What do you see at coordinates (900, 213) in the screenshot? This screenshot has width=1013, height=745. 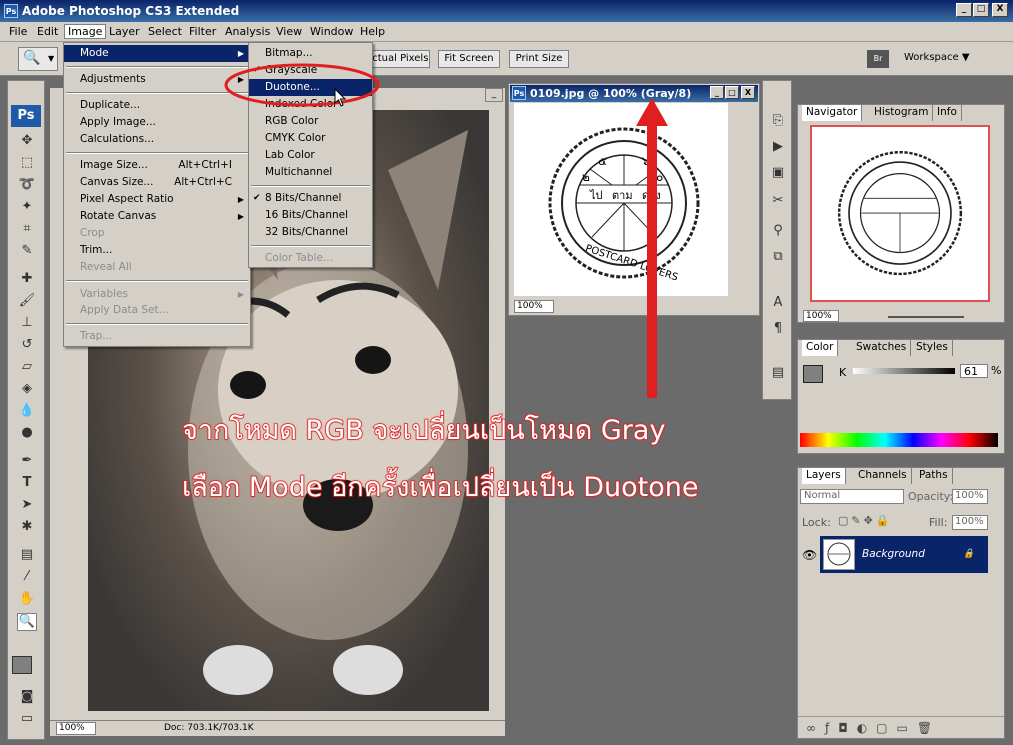 I see `navigator-thumbnail` at bounding box center [900, 213].